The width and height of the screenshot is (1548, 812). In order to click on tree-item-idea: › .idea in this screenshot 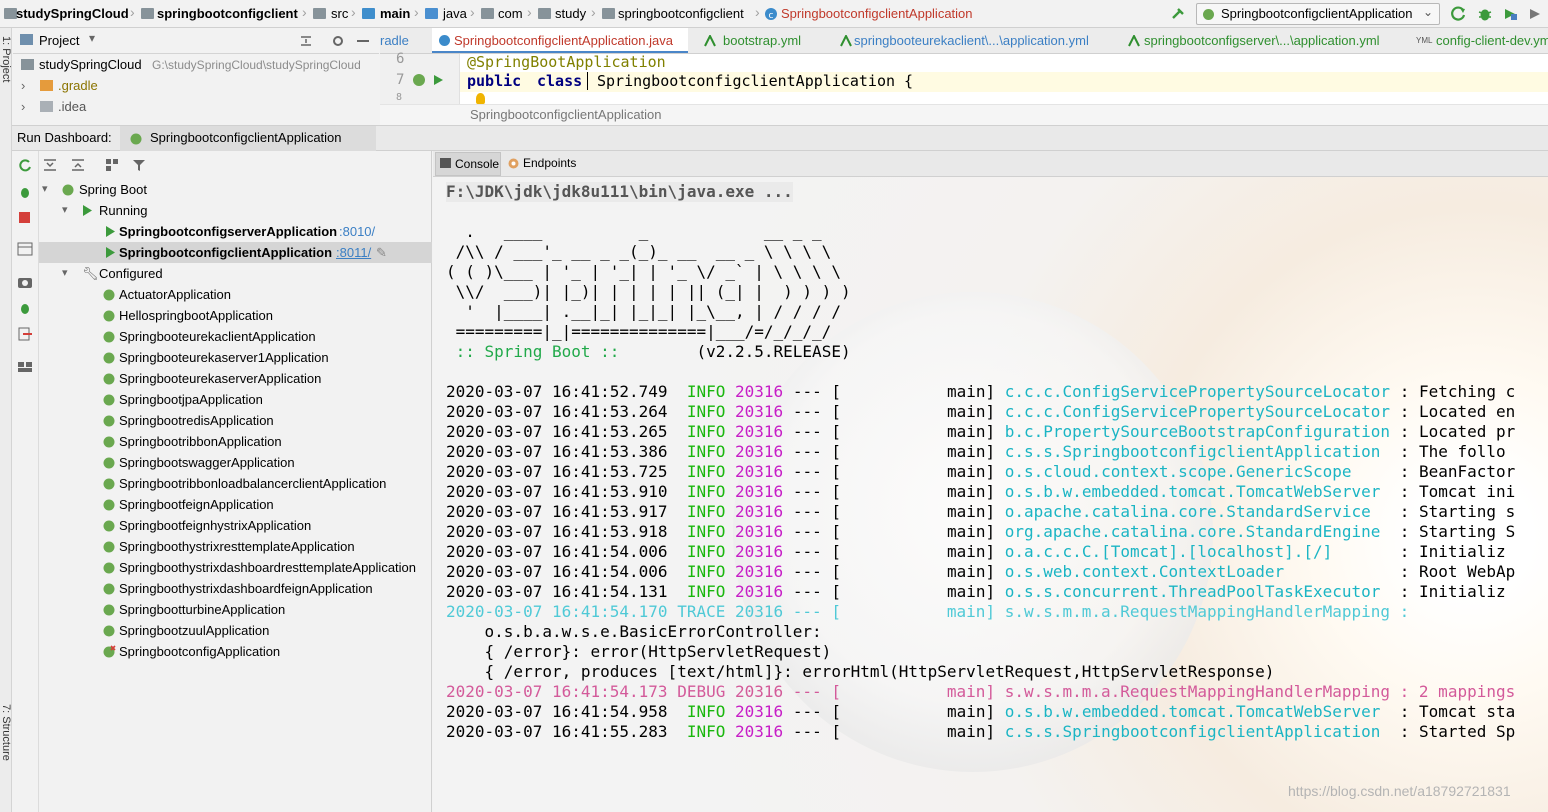, I will do `click(196, 107)`.